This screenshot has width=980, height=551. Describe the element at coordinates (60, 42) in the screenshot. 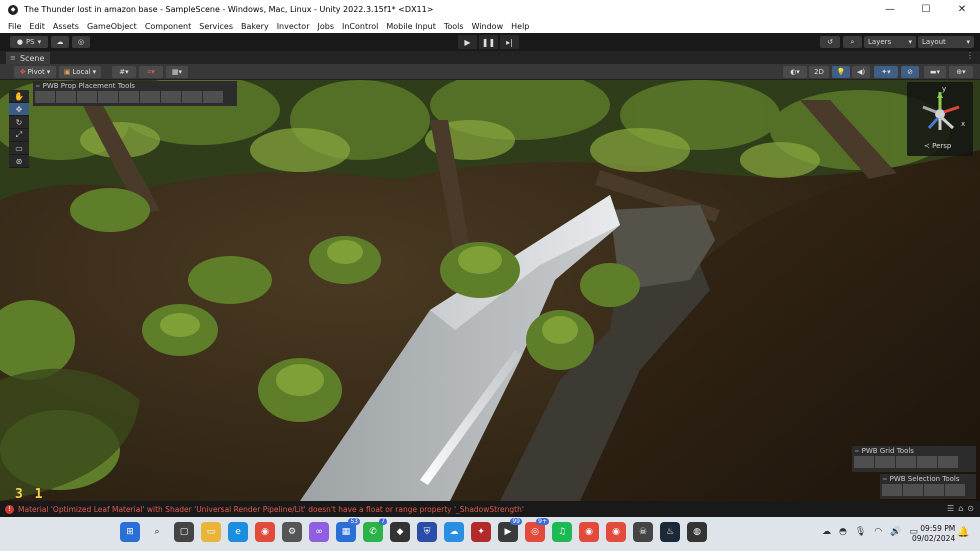

I see `cloud-button: ☁` at that location.